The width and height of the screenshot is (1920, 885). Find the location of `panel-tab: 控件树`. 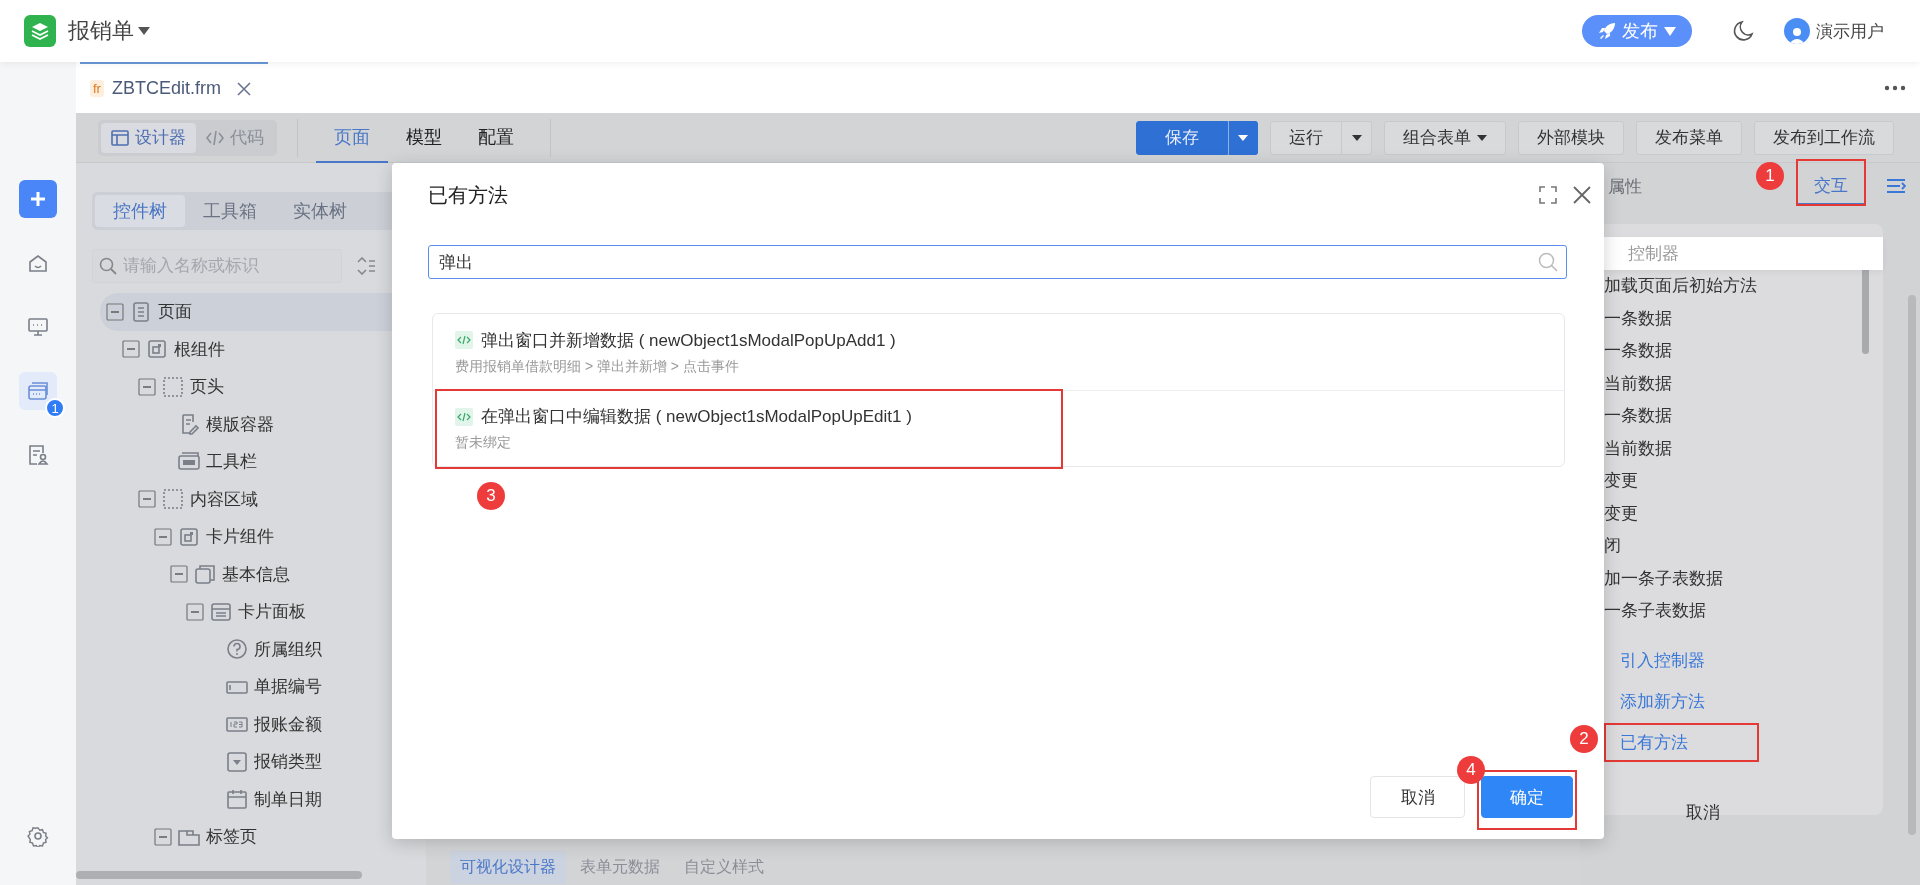

panel-tab: 控件树 is located at coordinates (140, 211).